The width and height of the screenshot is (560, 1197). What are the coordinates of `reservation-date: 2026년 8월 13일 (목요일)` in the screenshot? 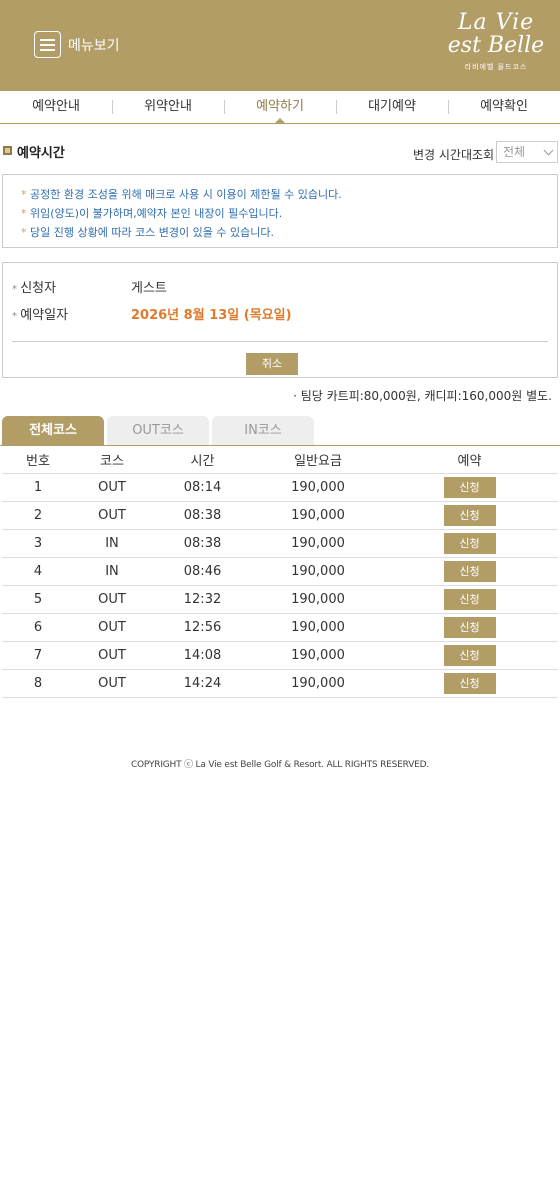 It's located at (211, 315).